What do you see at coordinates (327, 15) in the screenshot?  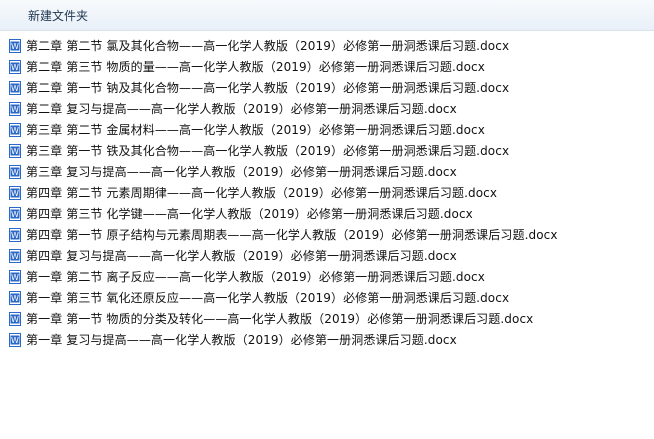 I see `explorer-toolbar: 新建文件夹` at bounding box center [327, 15].